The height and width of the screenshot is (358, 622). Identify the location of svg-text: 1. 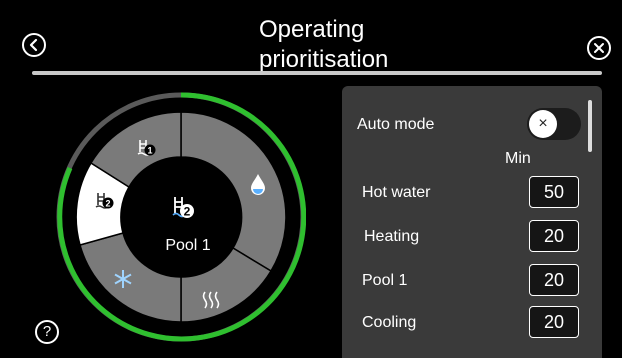
(149, 151).